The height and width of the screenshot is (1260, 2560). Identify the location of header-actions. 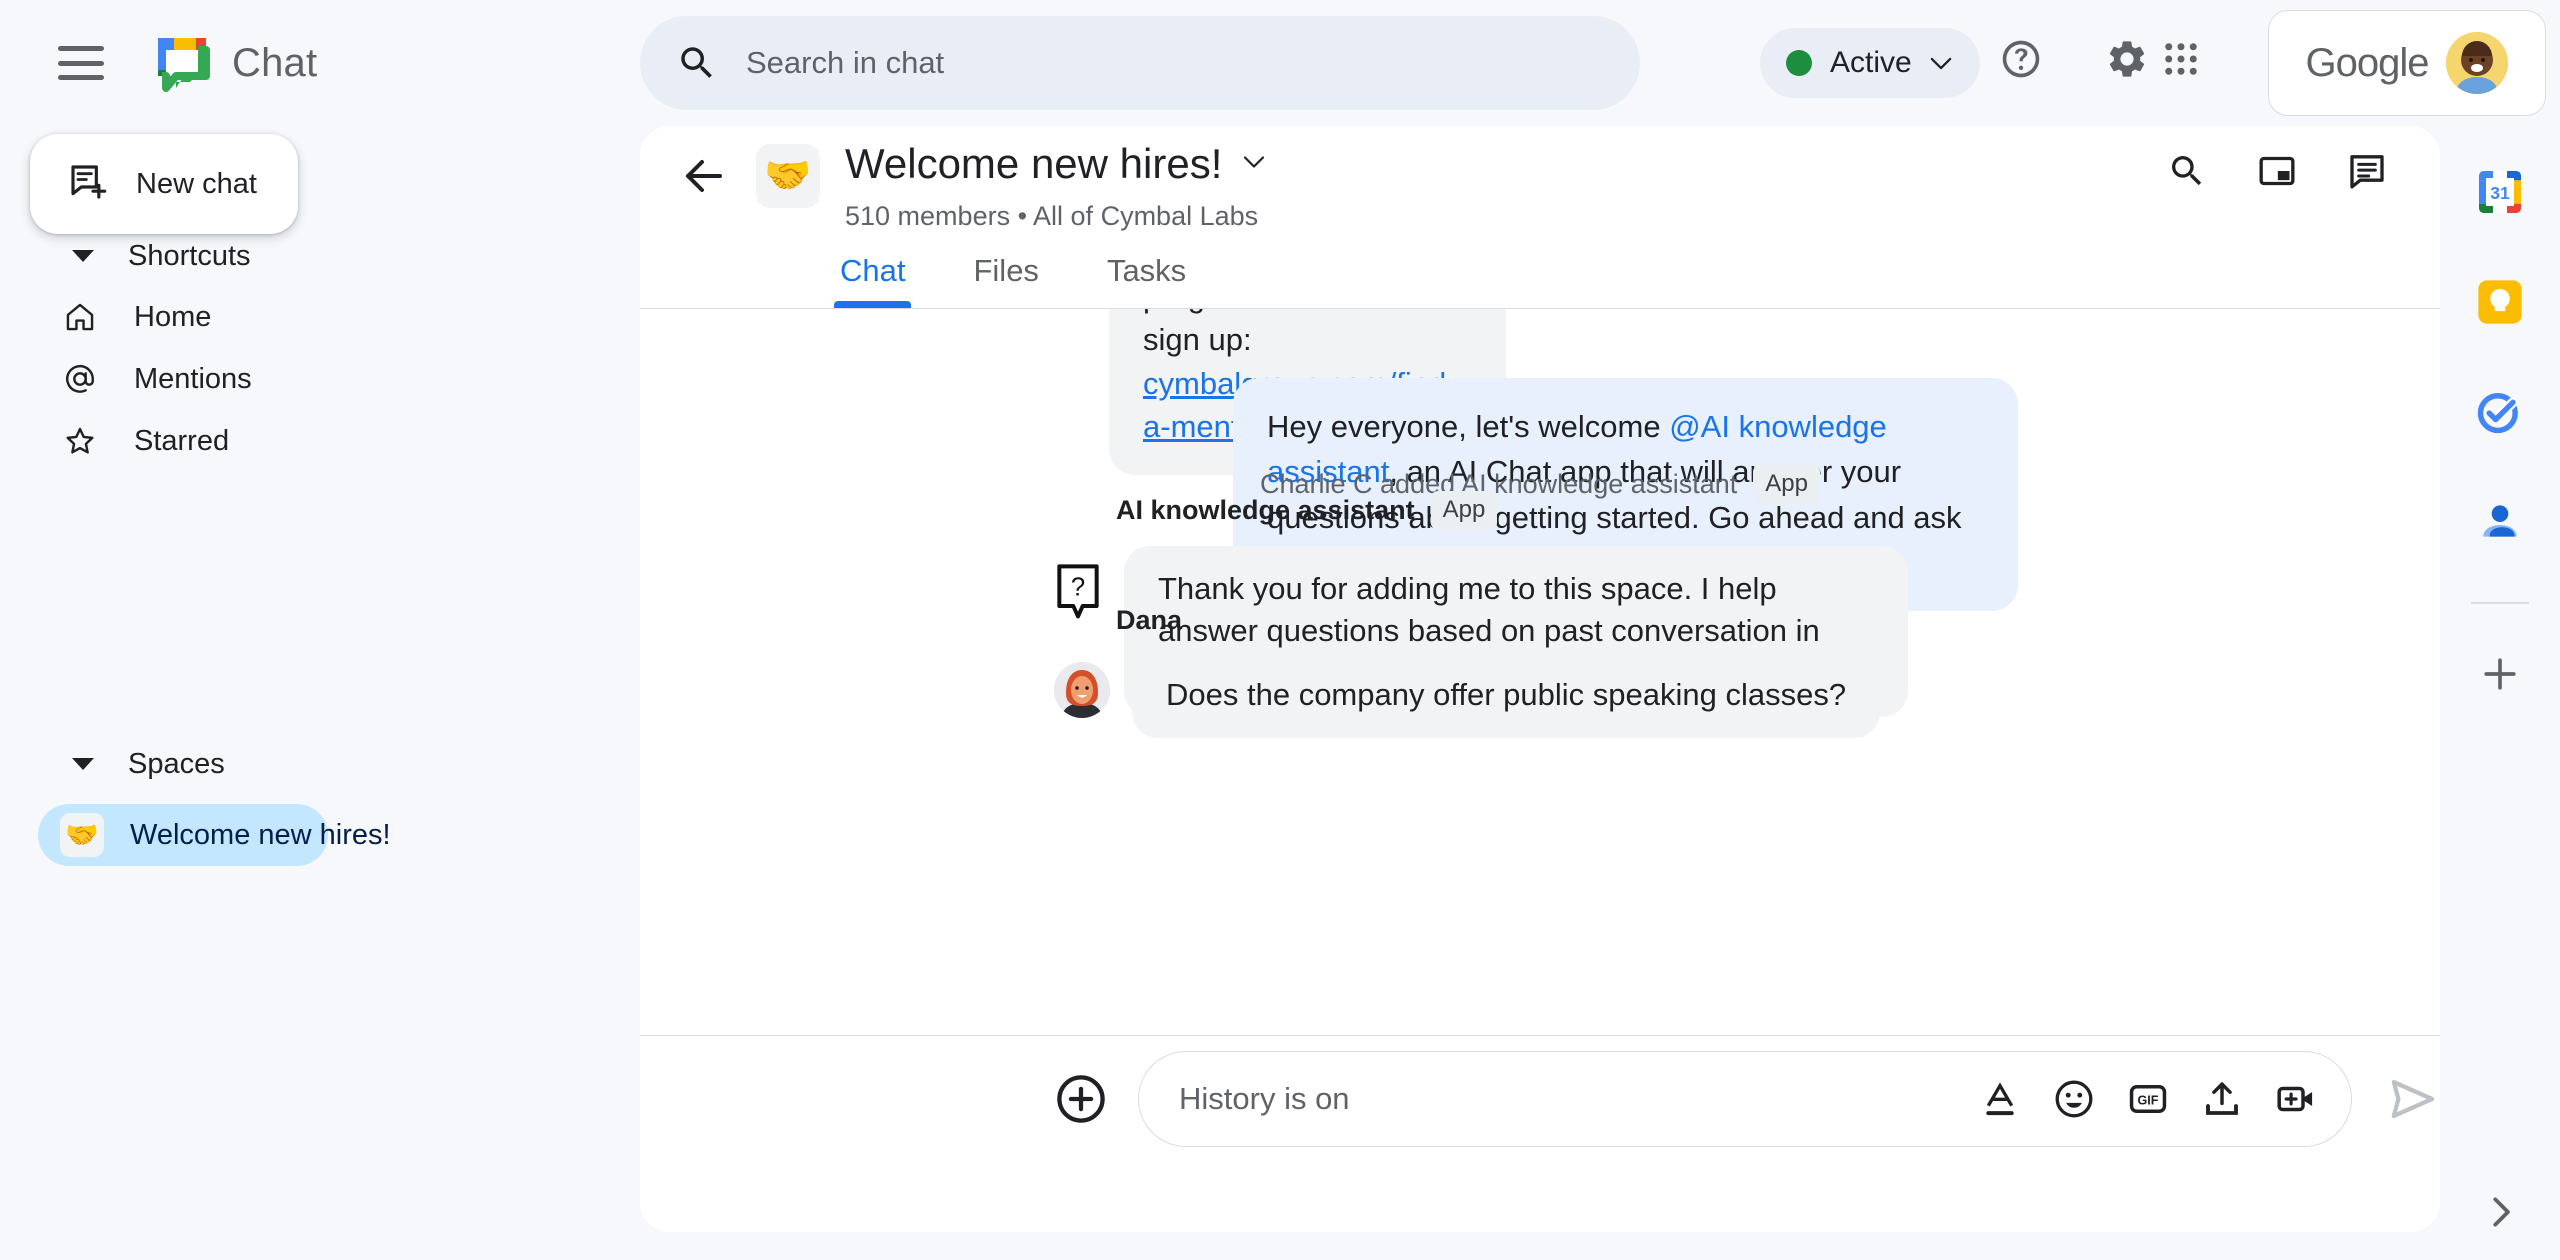
(2277, 173).